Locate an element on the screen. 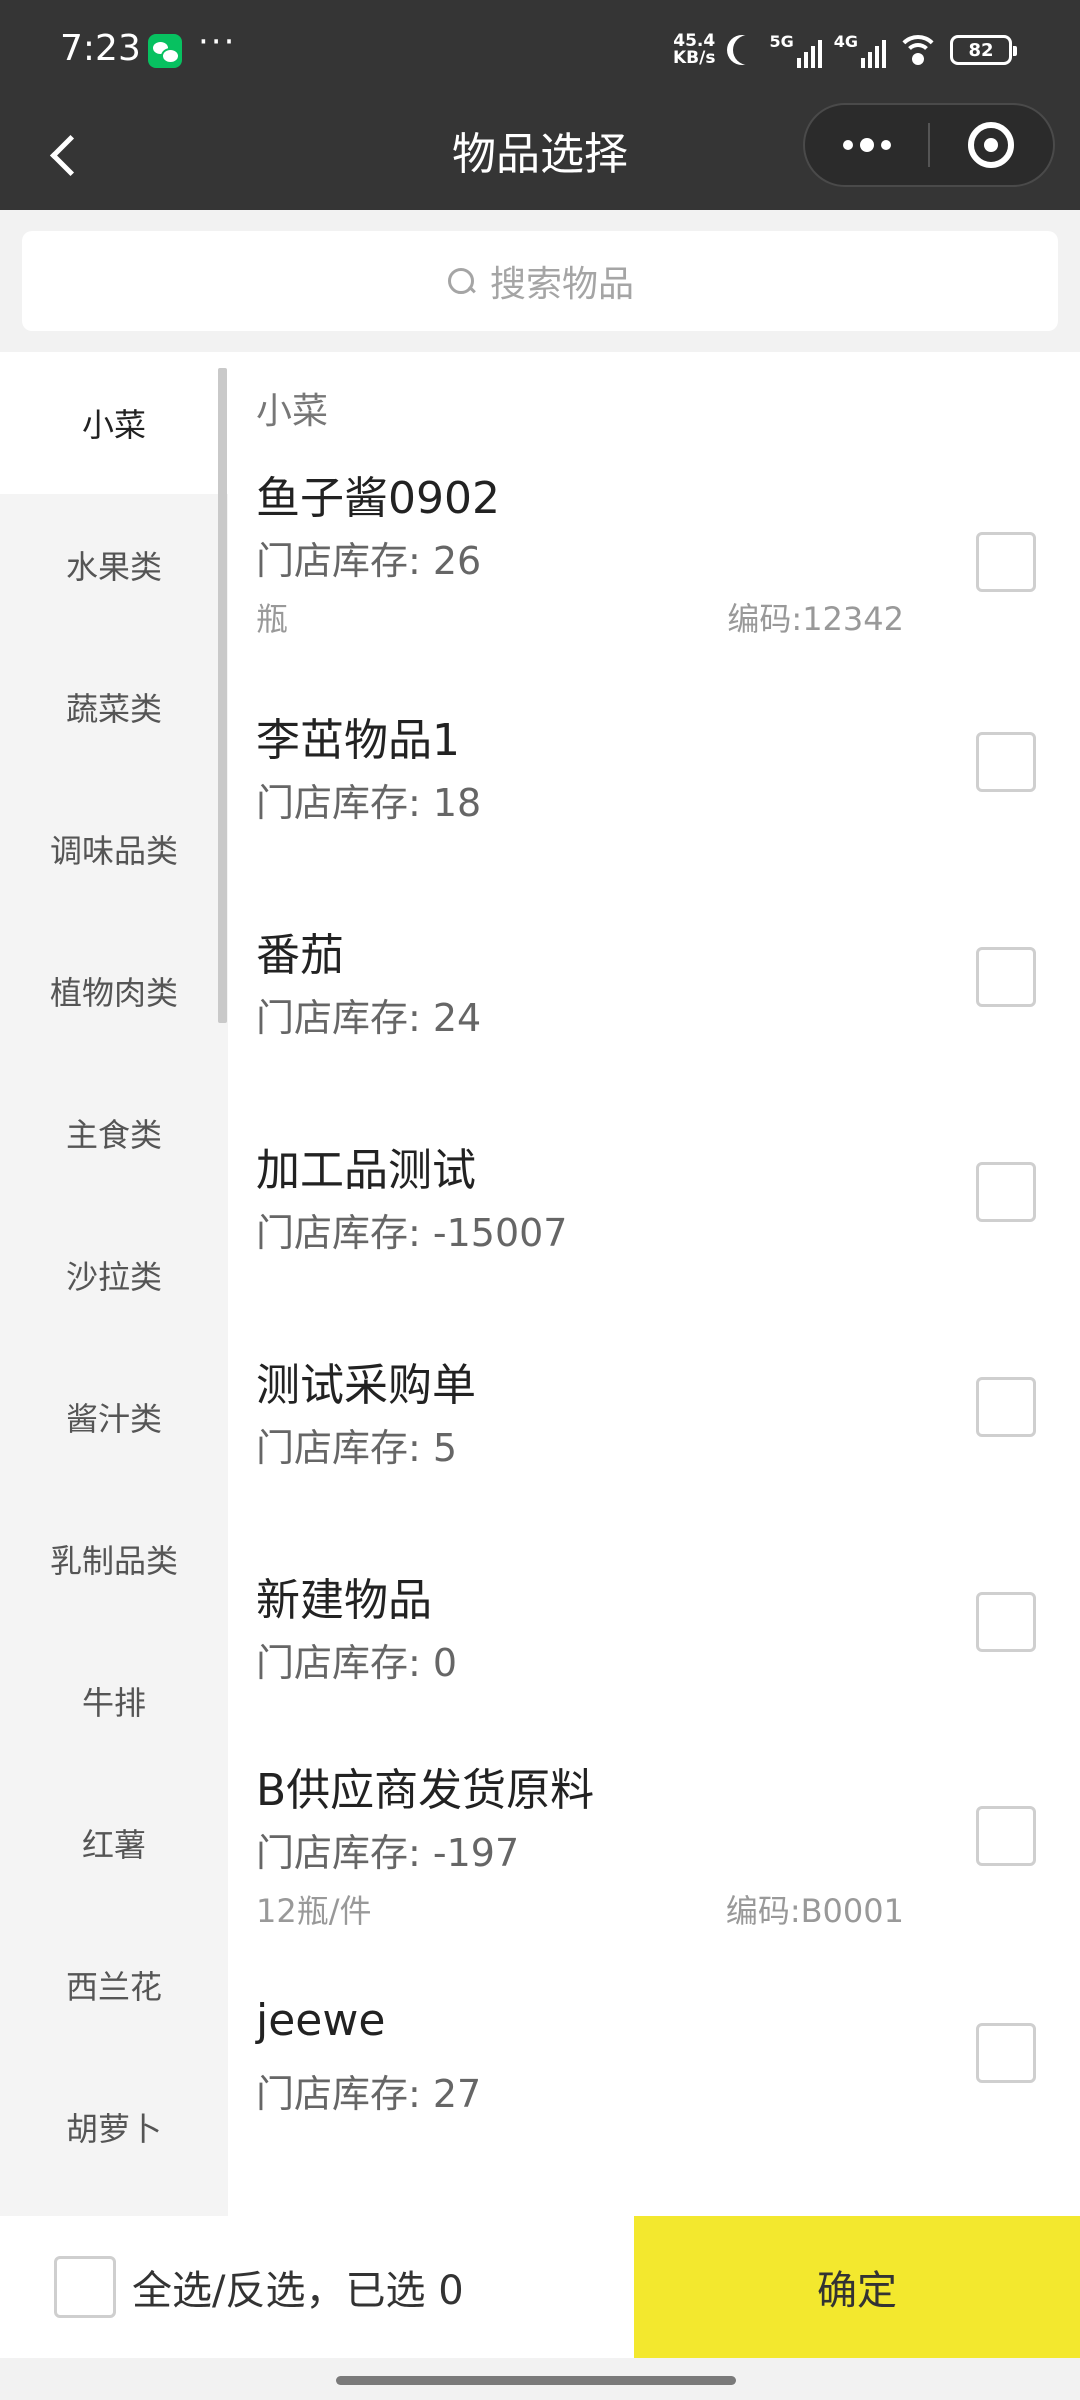 The width and height of the screenshot is (1080, 2400). list-item: jeewe 门店库存: 27 is located at coordinates (654, 2102).